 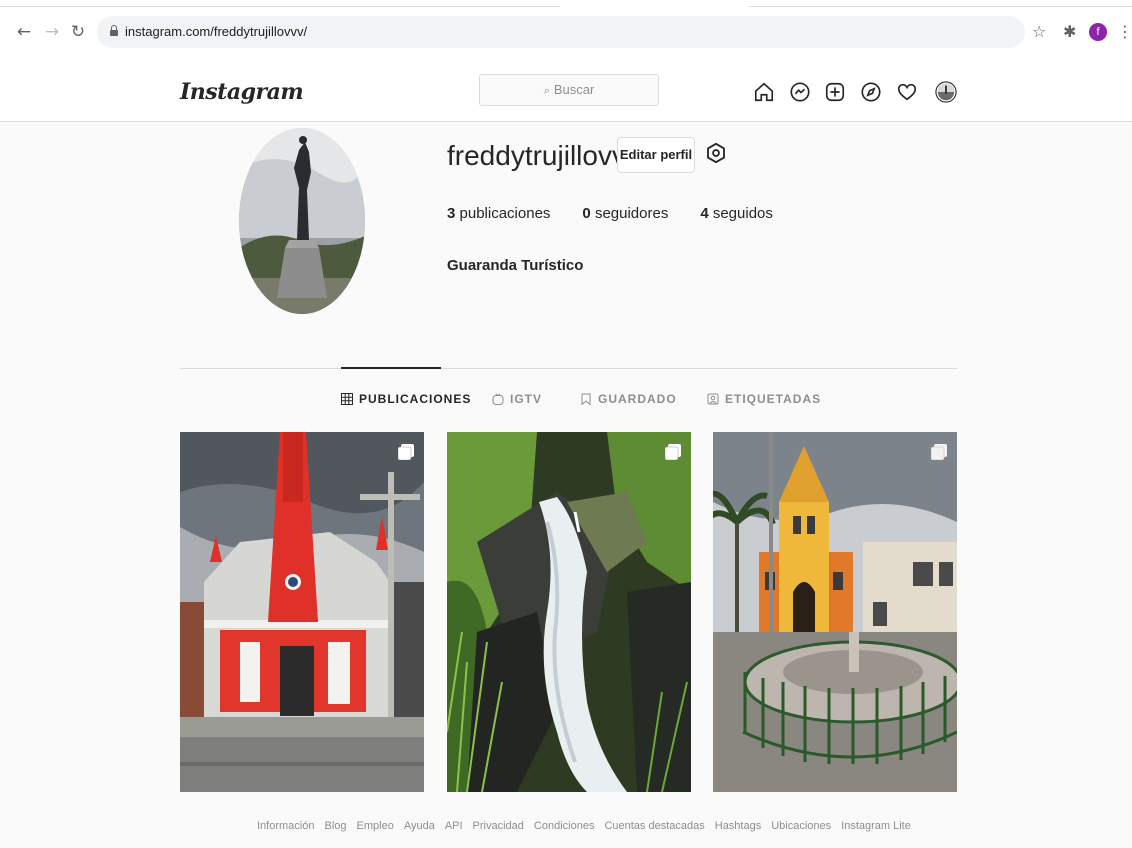 I want to click on bookmark-star-icon: ☆, so click(x=1039, y=32).